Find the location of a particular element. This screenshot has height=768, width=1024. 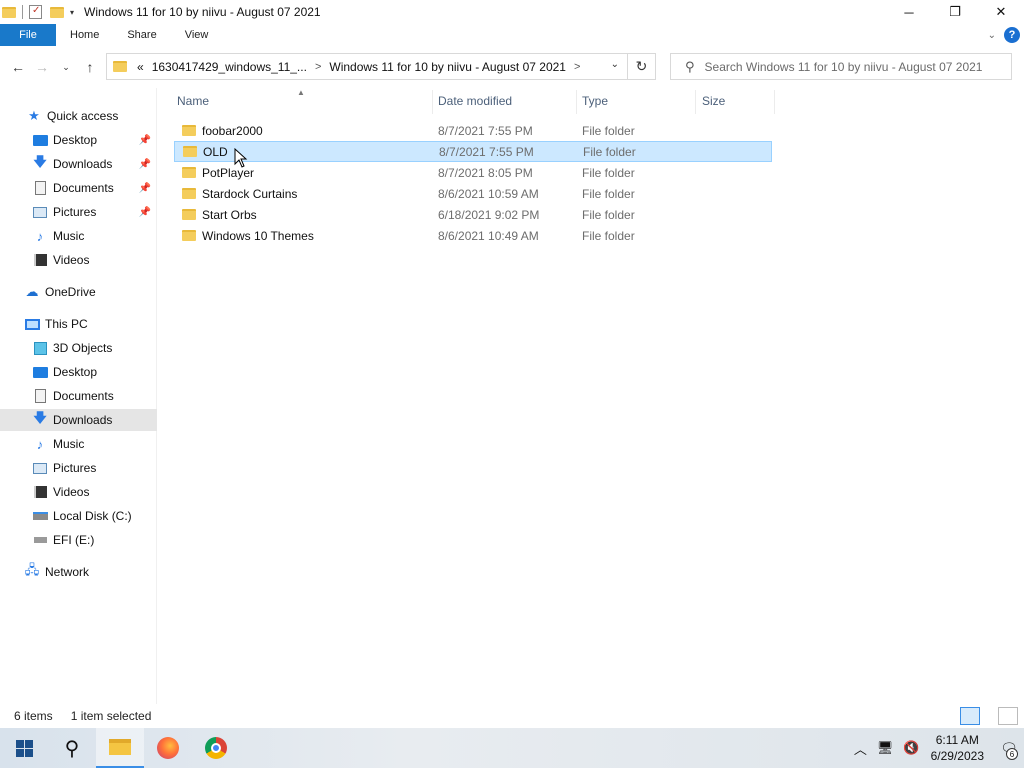

customize-toolbar-chevron-down-icon: ▾ is located at coordinates (72, 12).